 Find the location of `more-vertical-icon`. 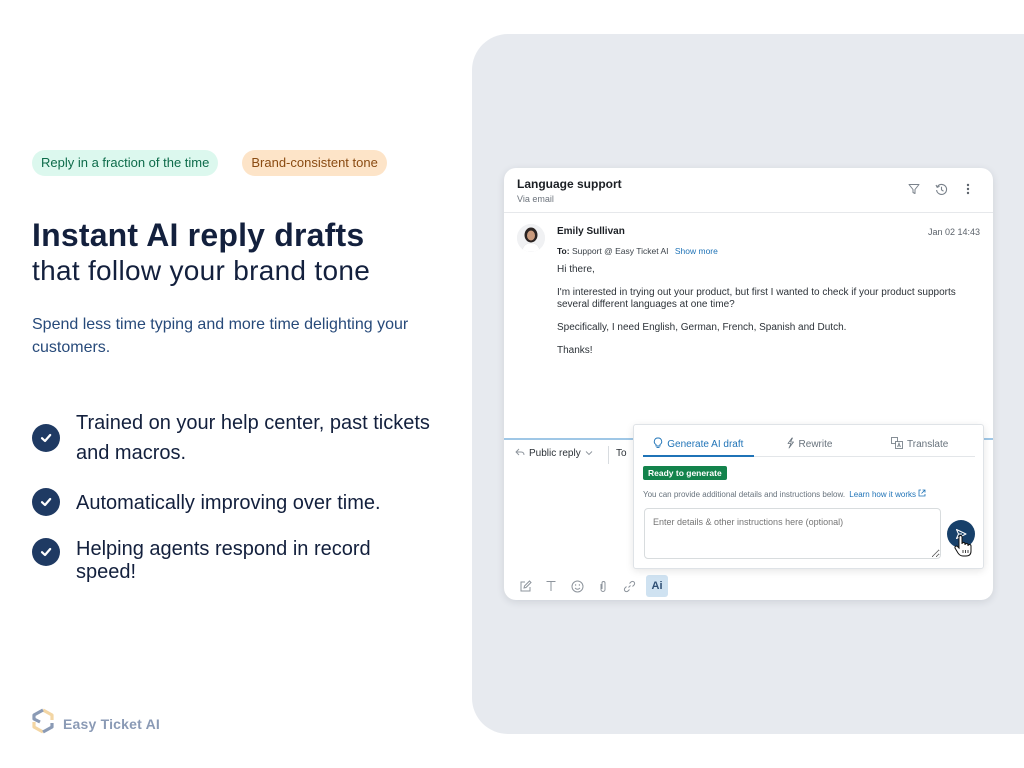

more-vertical-icon is located at coordinates (968, 189).